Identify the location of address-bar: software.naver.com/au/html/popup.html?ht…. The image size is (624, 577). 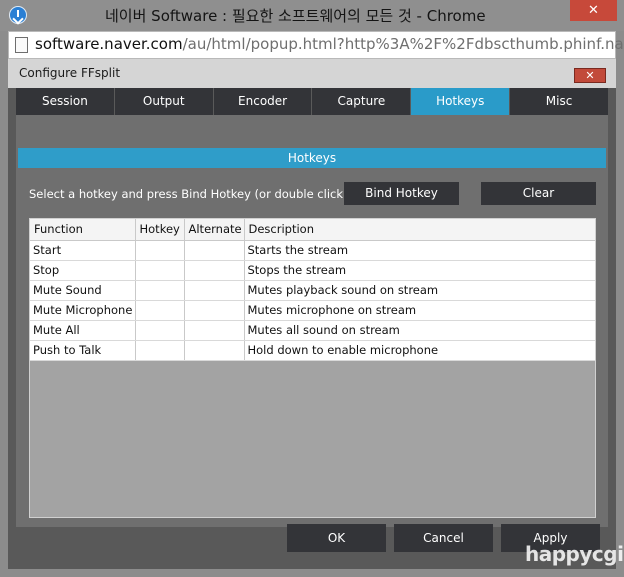
(316, 45).